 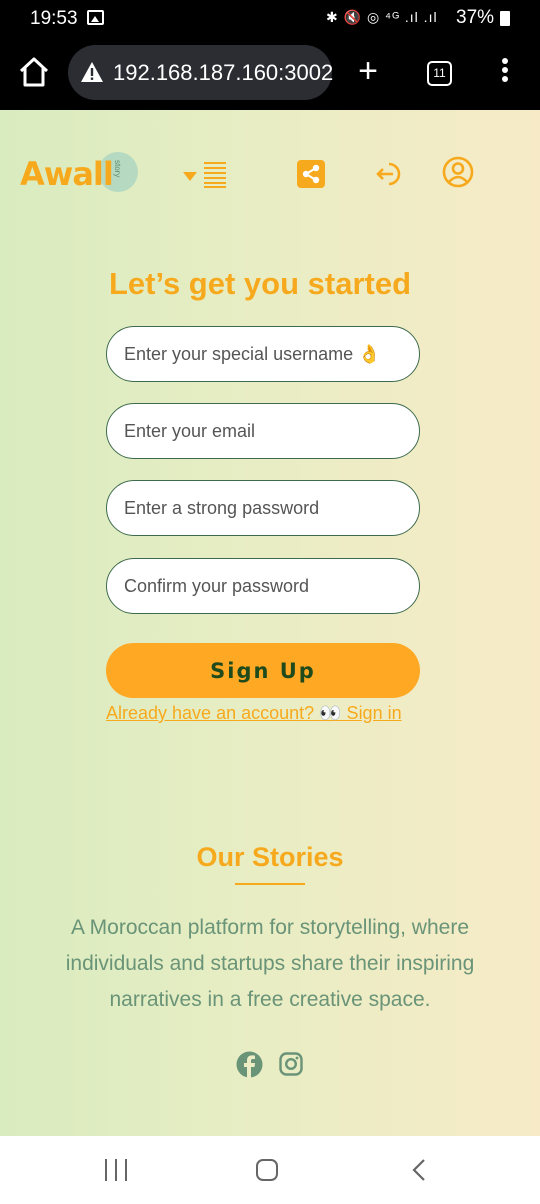 I want to click on browser-toolbar: 192.168.187.160:3002 + 11, so click(x=270, y=73).